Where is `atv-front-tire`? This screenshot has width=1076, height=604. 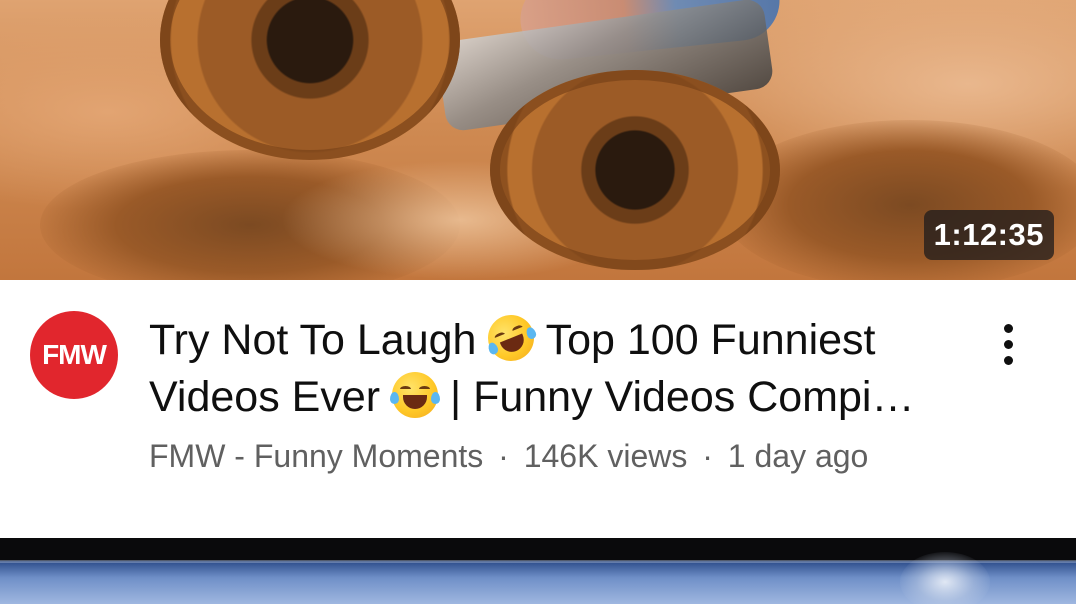 atv-front-tire is located at coordinates (310, 80).